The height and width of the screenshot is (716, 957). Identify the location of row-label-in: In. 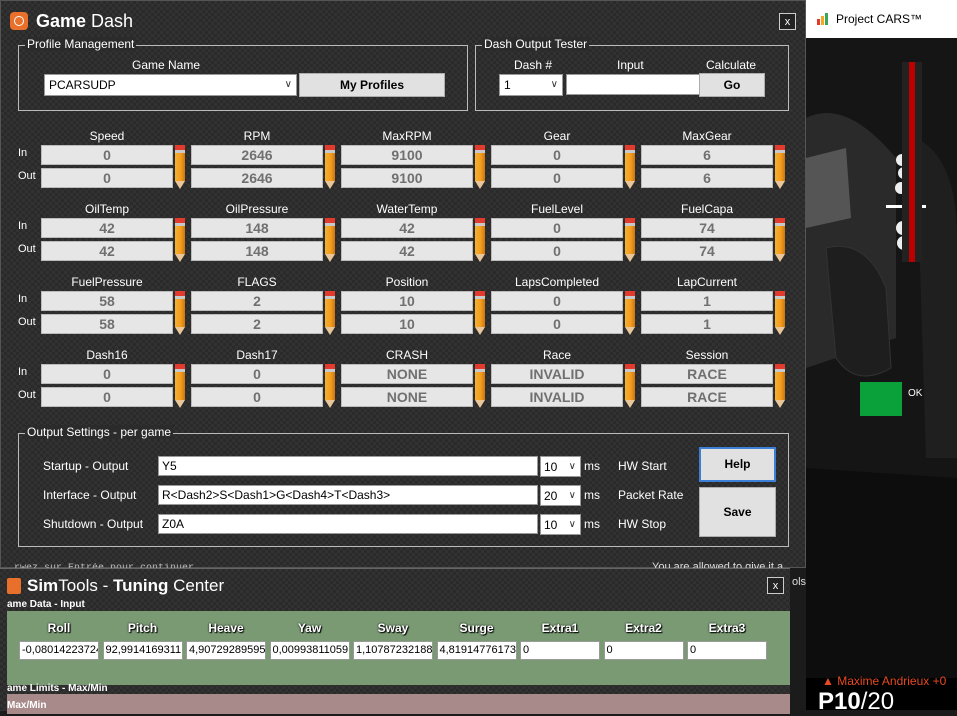
(23, 372).